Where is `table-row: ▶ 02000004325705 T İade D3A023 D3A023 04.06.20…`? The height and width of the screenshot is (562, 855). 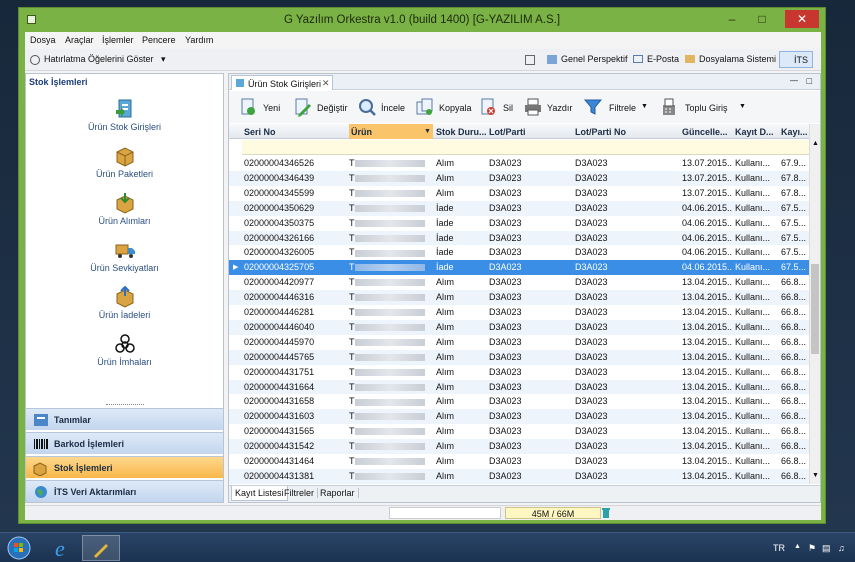 table-row: ▶ 02000004325705 T İade D3A023 D3A023 04.06.20… is located at coordinates (519, 268).